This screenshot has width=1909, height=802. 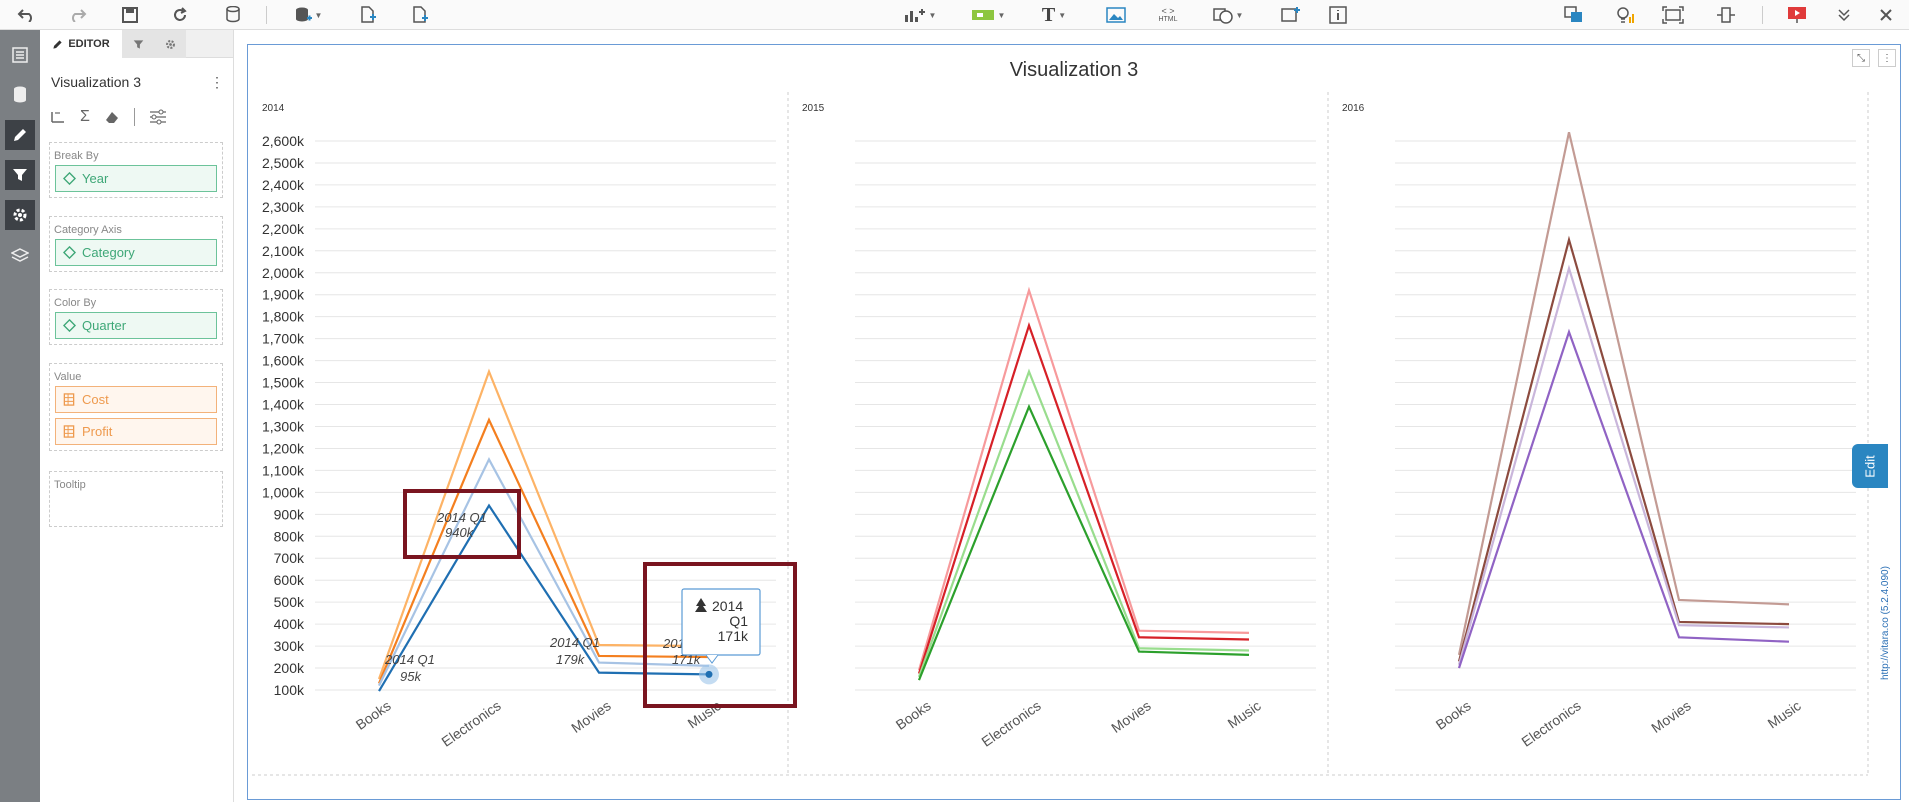 What do you see at coordinates (20, 95) in the screenshot?
I see `datasets-icon` at bounding box center [20, 95].